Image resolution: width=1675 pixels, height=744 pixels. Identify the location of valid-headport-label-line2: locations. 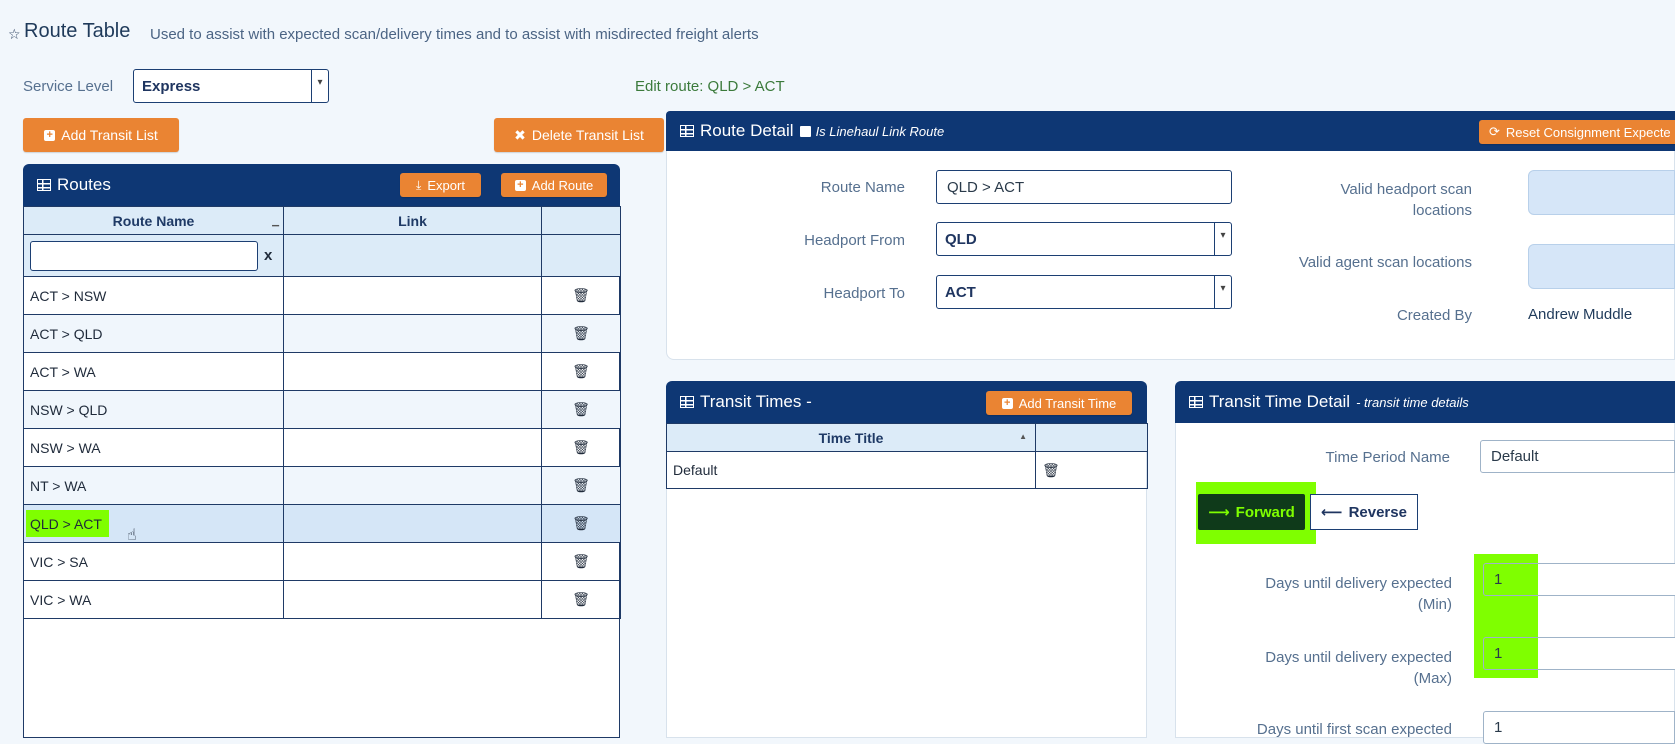
(1442, 210).